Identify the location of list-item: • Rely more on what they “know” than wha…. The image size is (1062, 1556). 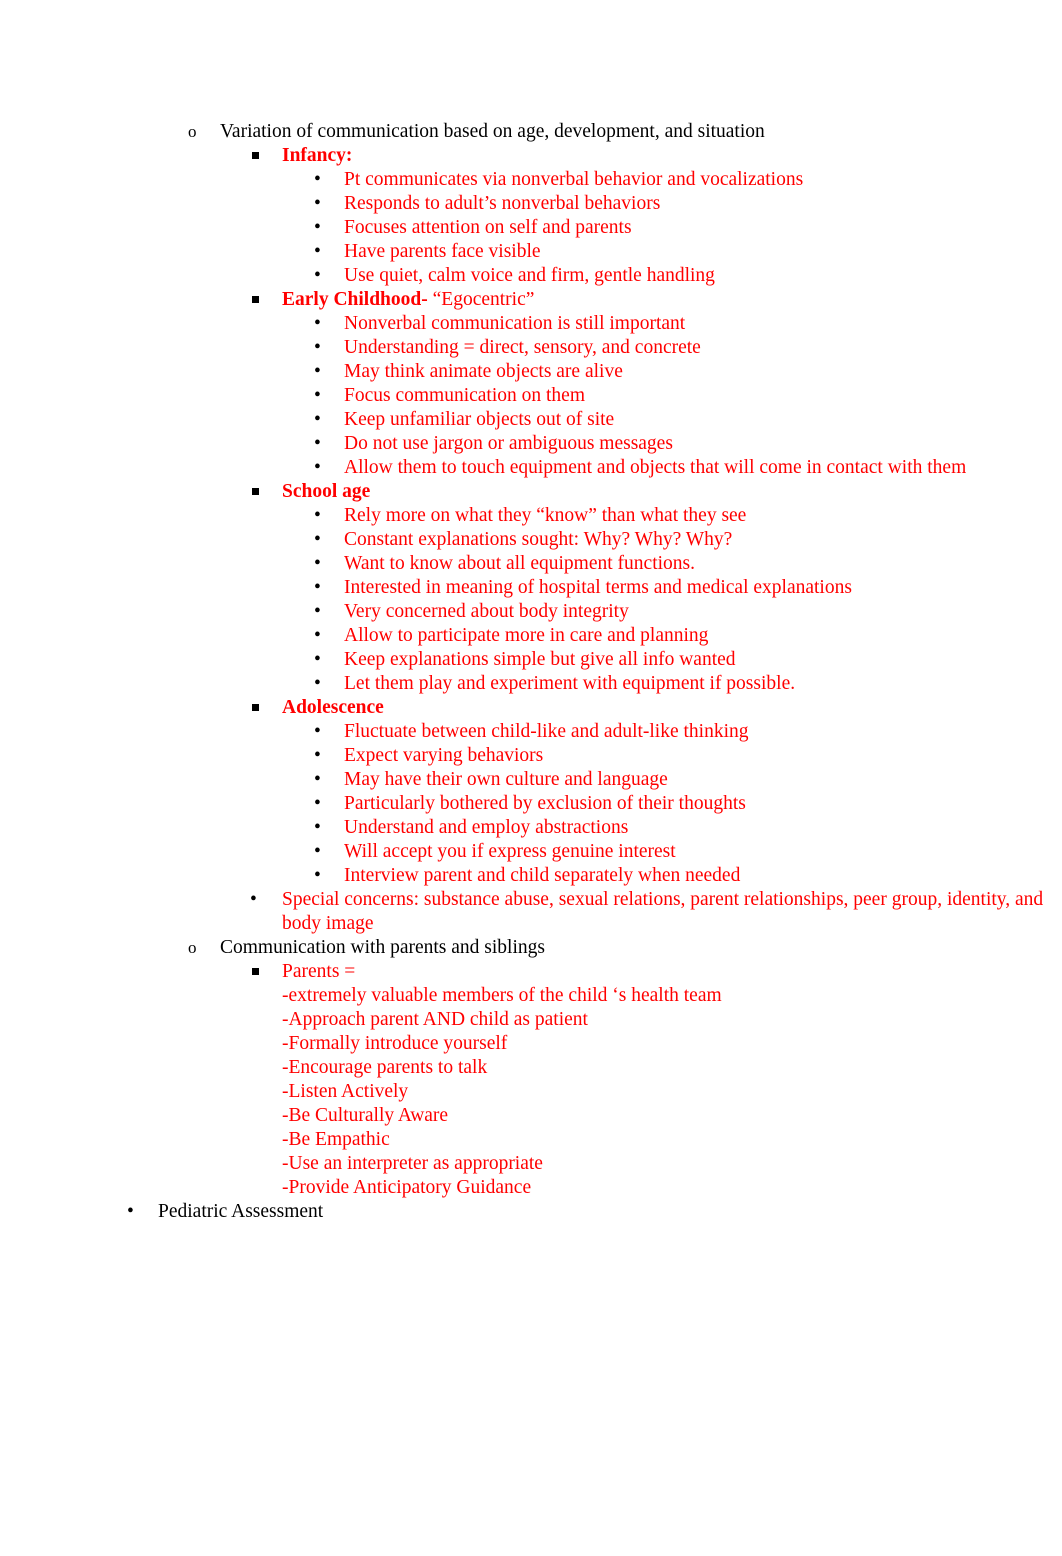
(531, 516).